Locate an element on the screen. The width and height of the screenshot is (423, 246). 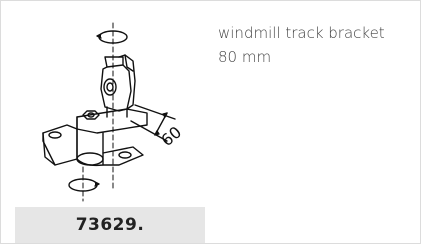
product-name: windmill track bracket is located at coordinates (301, 33).